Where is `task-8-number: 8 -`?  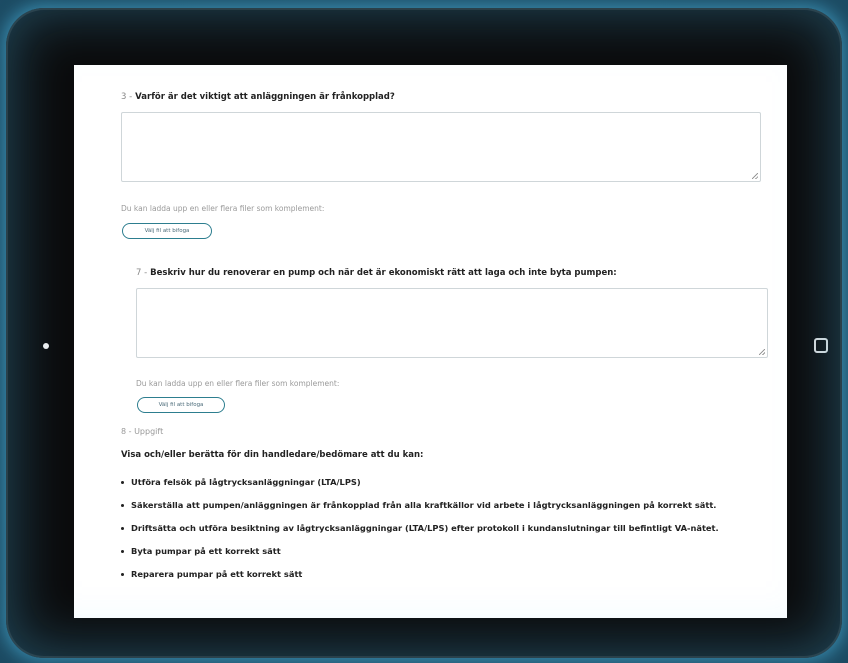
task-8-number: 8 - is located at coordinates (126, 431).